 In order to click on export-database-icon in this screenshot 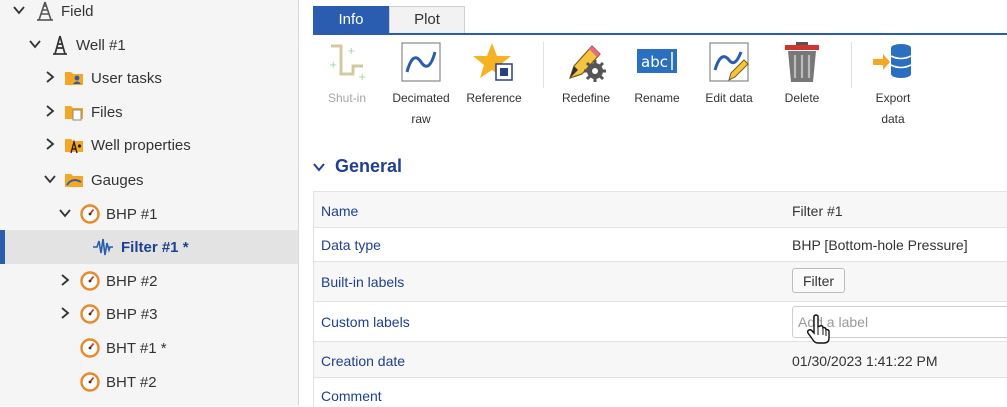, I will do `click(892, 61)`.